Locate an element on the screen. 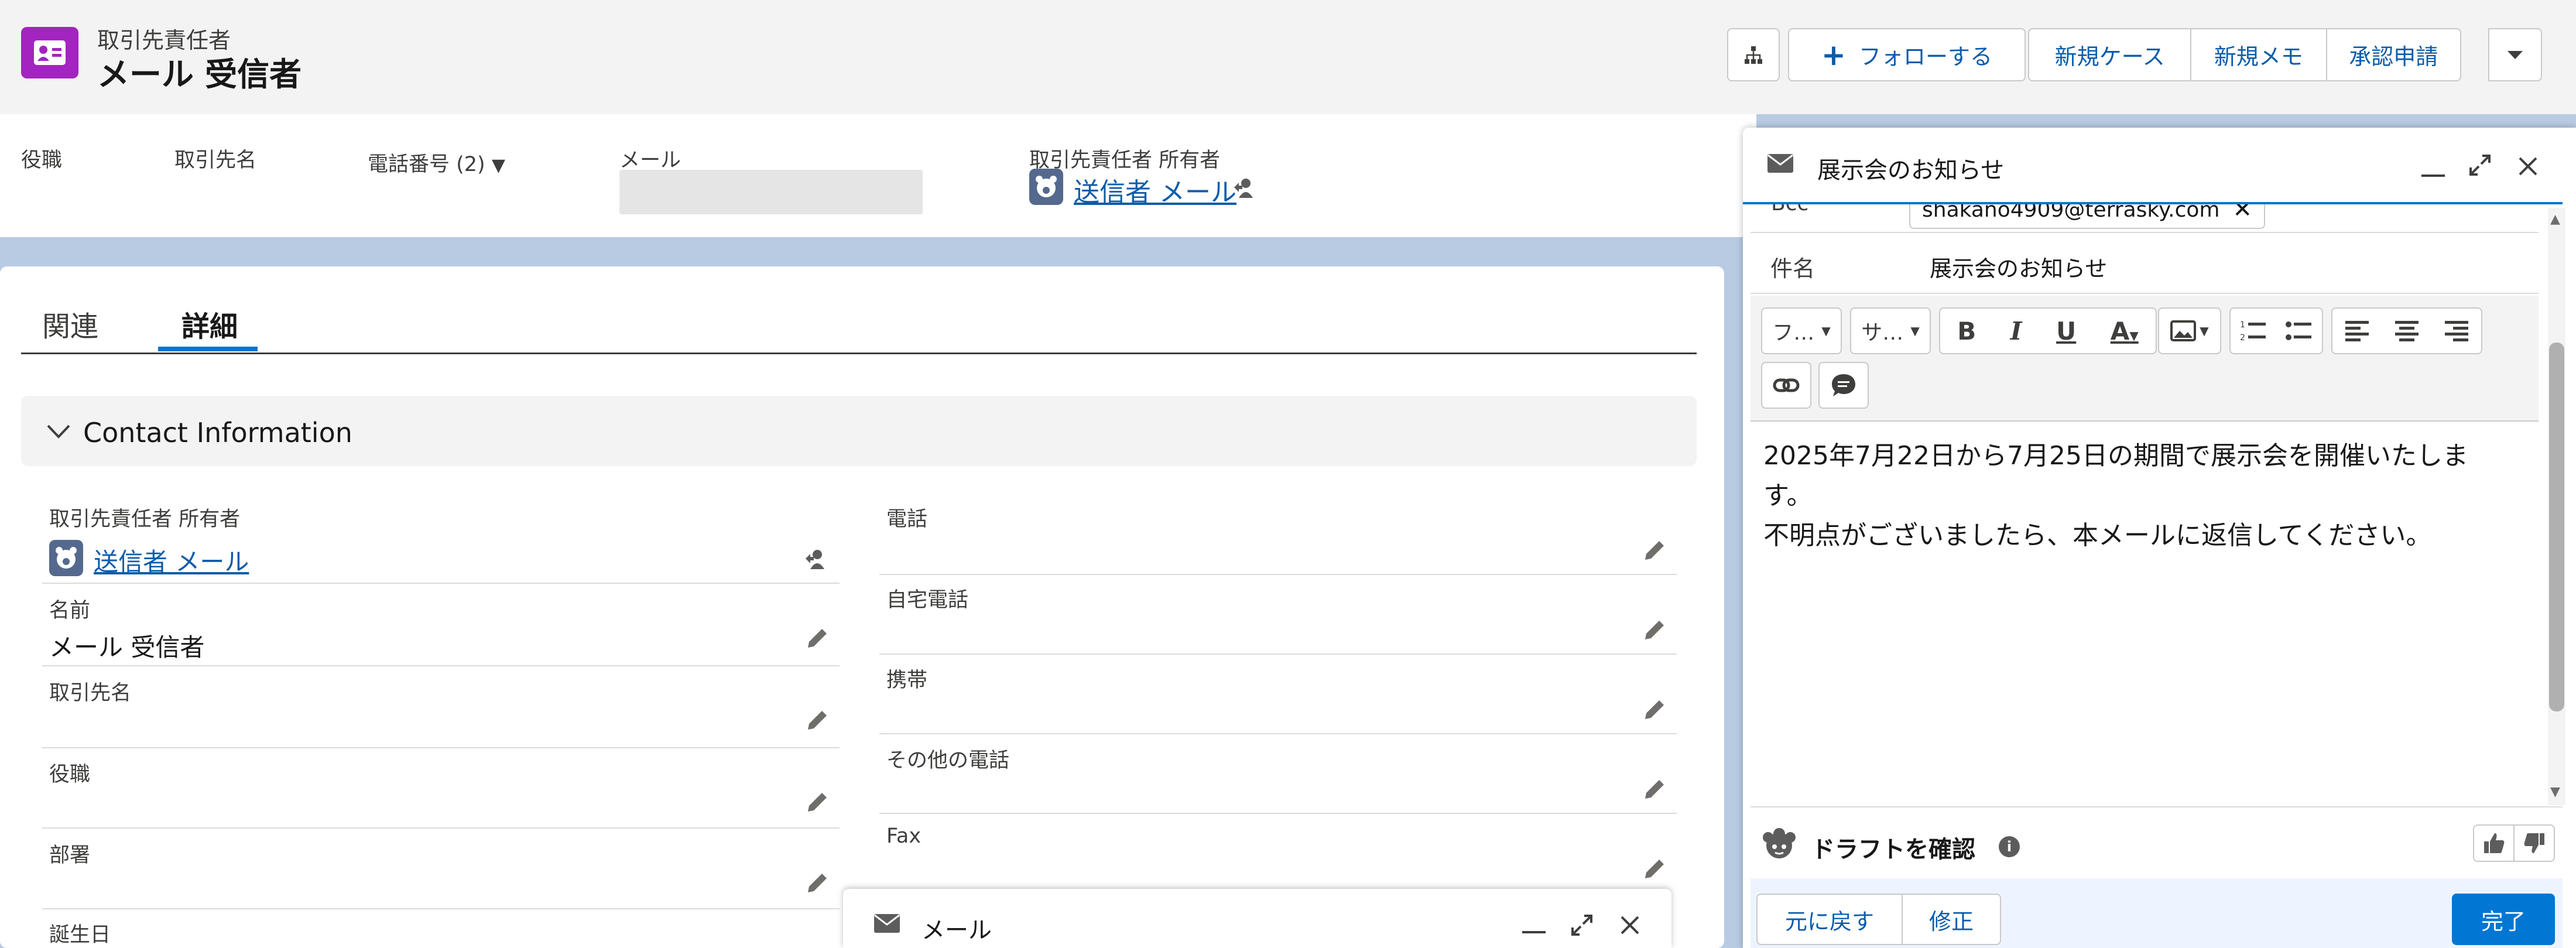 This screenshot has height=948, width=2576. underline-icon: U is located at coordinates (2066, 331).